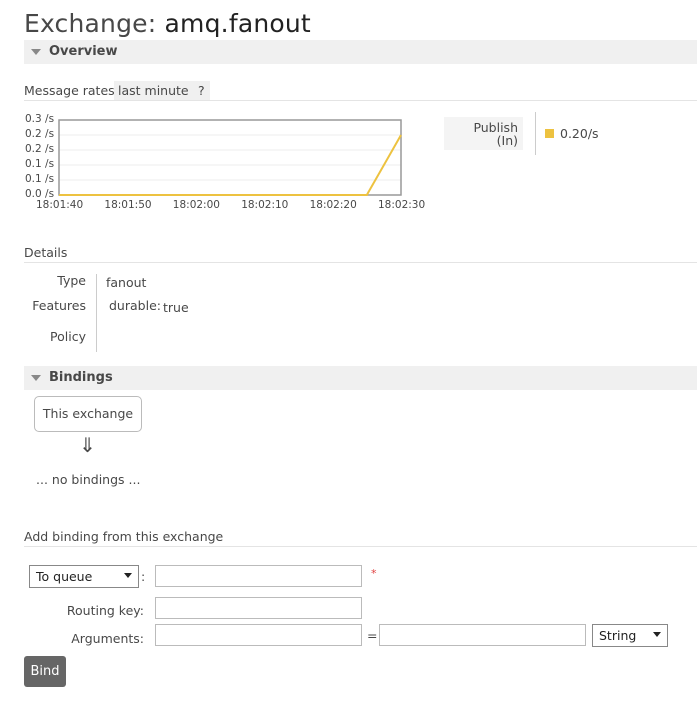  What do you see at coordinates (87, 445) in the screenshot?
I see `down-double-arrow-icon: ⇓` at bounding box center [87, 445].